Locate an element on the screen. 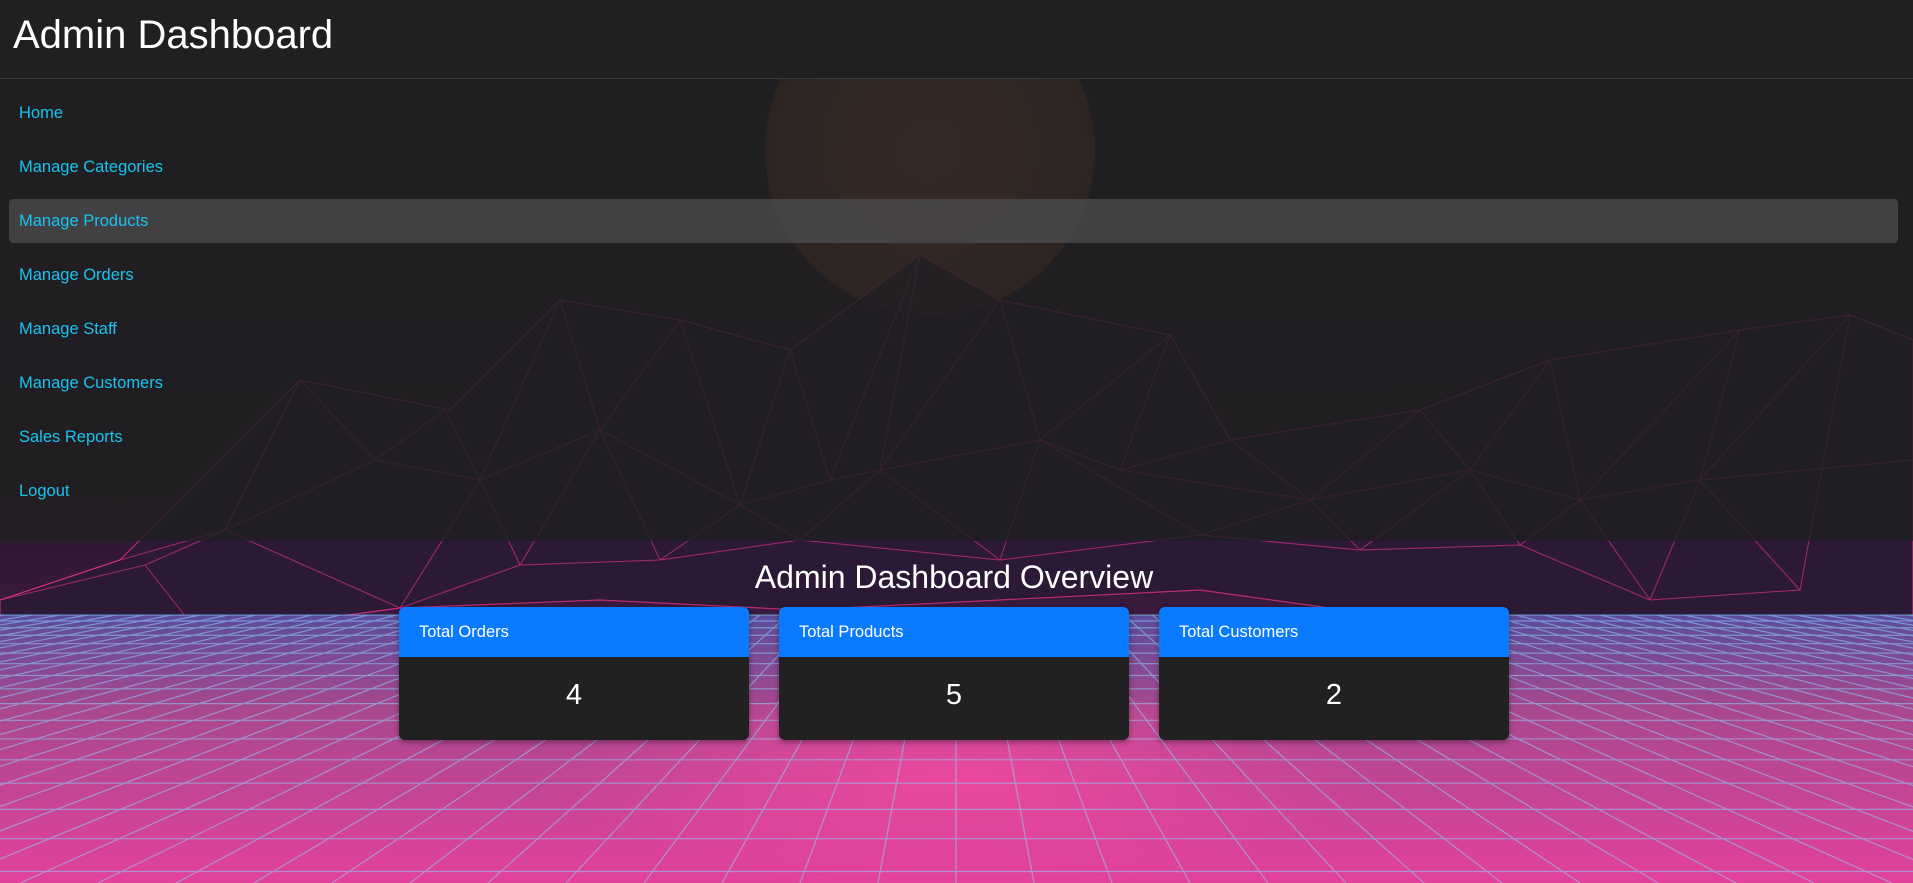  card-total-orders: Total Orders 4 is located at coordinates (574, 673).